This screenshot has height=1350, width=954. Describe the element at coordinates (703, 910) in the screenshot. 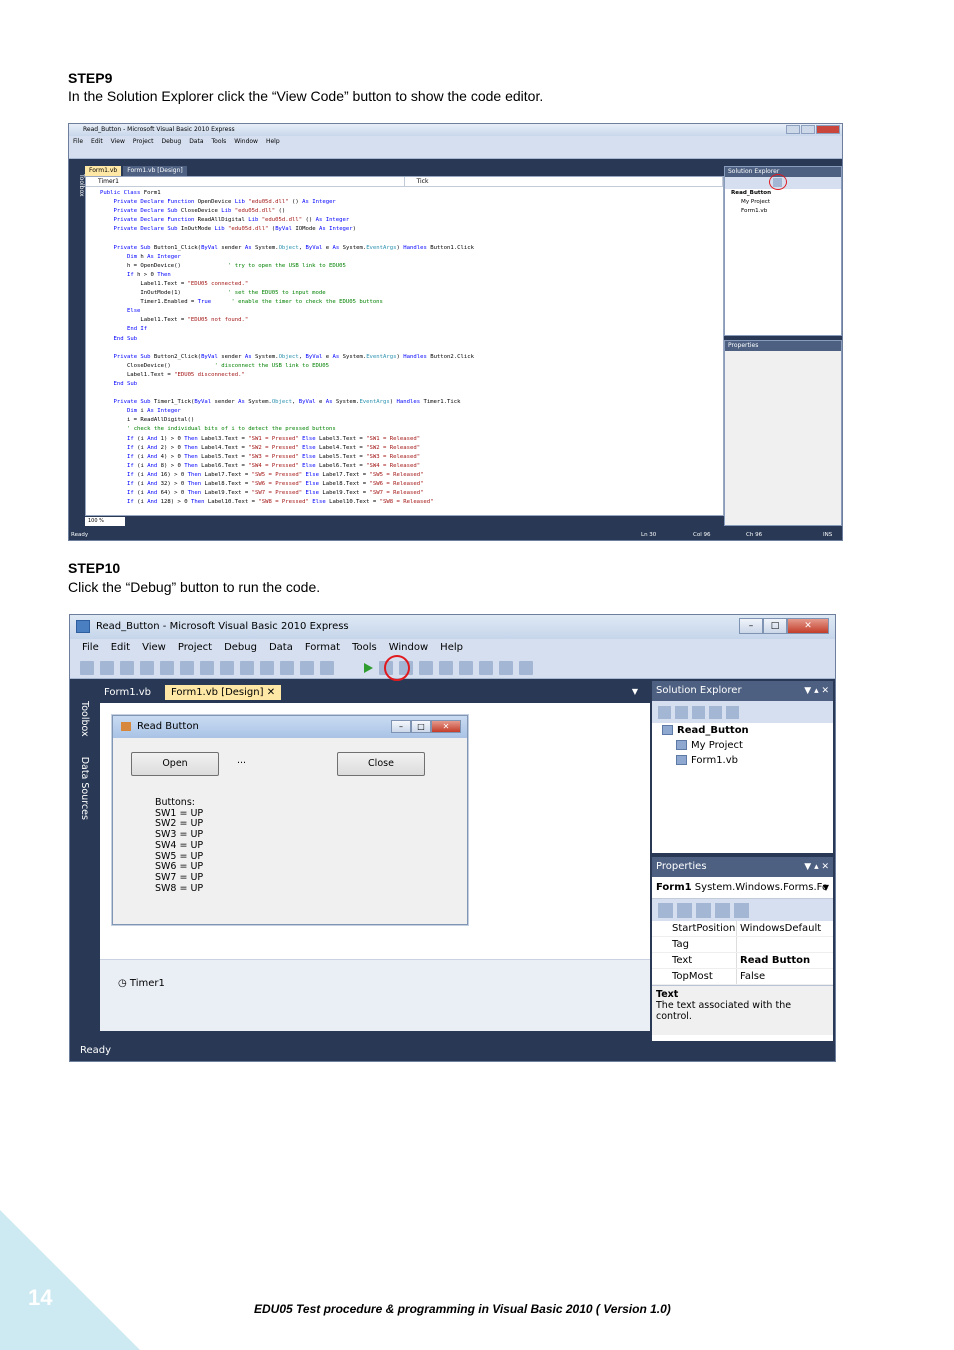

I see `properties-view-icon` at that location.